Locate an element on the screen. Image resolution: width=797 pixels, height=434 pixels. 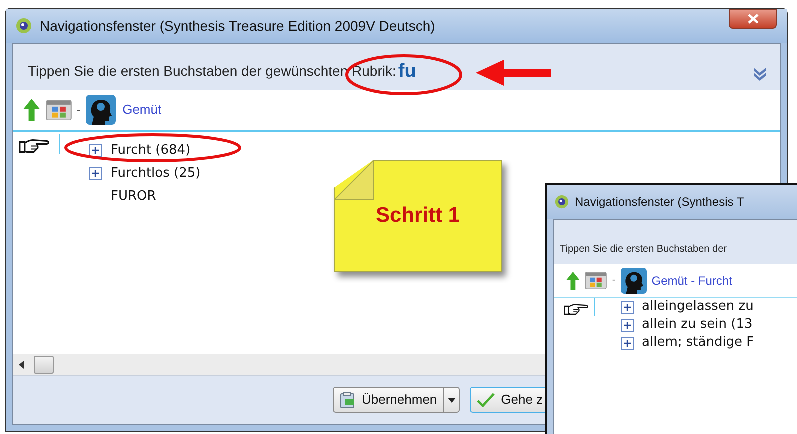
close-button is located at coordinates (753, 19).